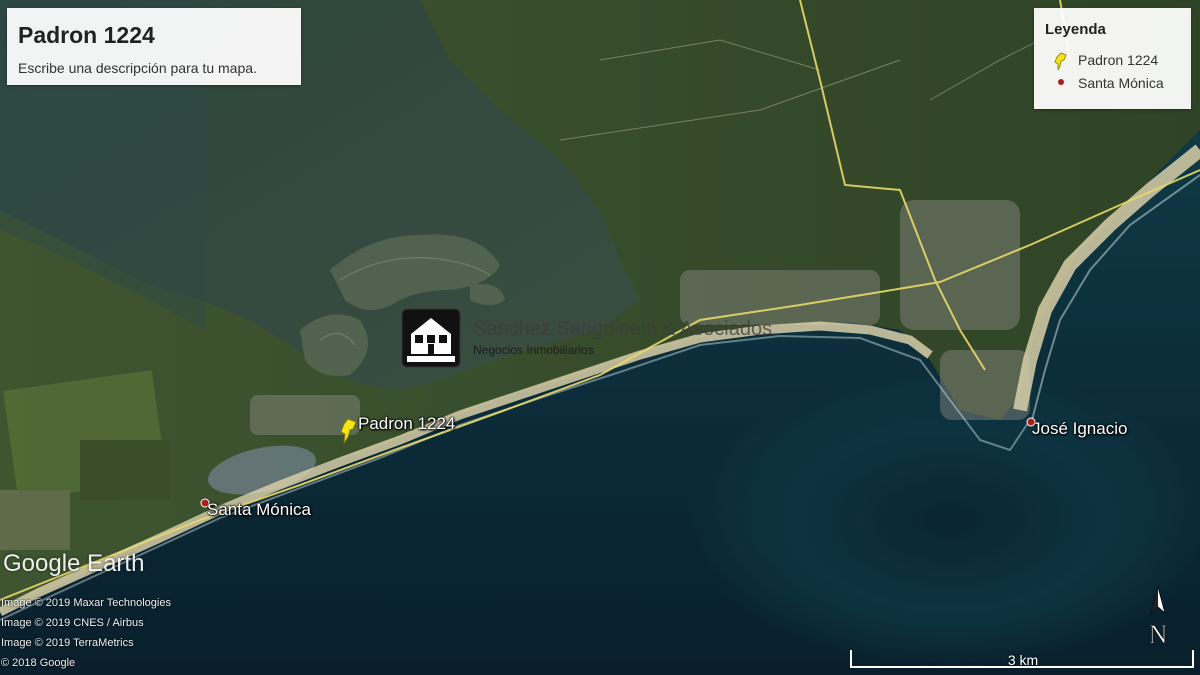  What do you see at coordinates (1158, 634) in the screenshot?
I see `compass-label: N` at bounding box center [1158, 634].